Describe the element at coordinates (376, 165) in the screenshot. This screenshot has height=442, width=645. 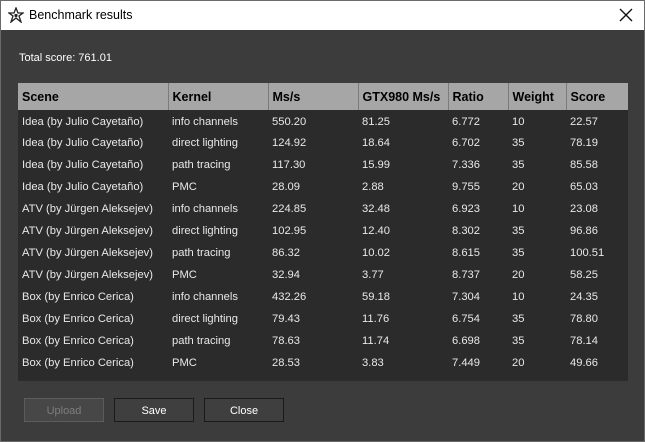
I see `gtx980-ms-cell: 15.99` at that location.